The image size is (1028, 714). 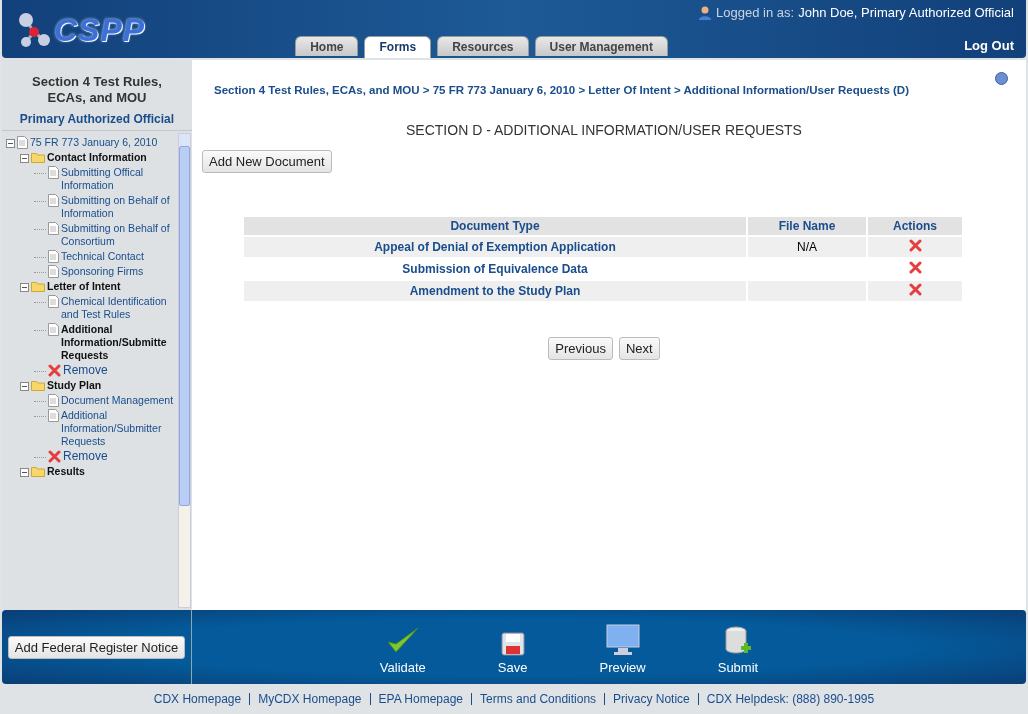 What do you see at coordinates (580, 348) in the screenshot?
I see `pager-button: Previous` at bounding box center [580, 348].